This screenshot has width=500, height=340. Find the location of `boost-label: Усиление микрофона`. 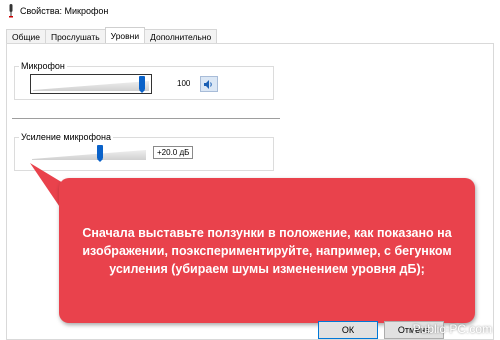

boost-label: Усиление микрофона is located at coordinates (66, 137).